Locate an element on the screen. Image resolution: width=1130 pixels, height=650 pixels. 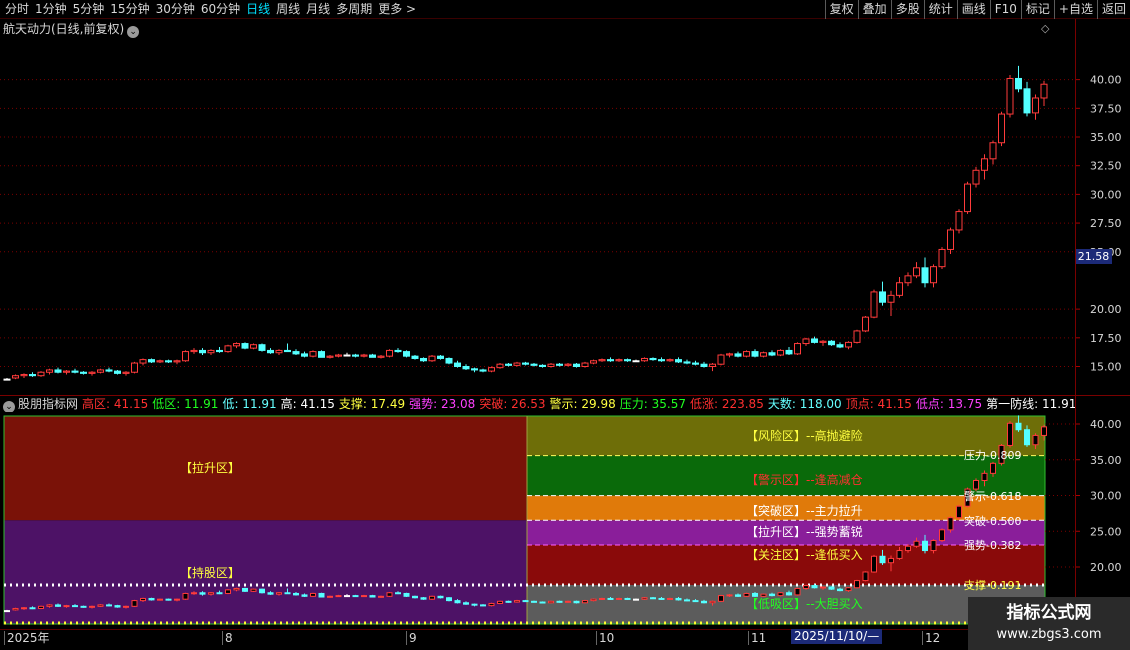
price-axis-label: 35.00 is located at coordinates (1106, 137).